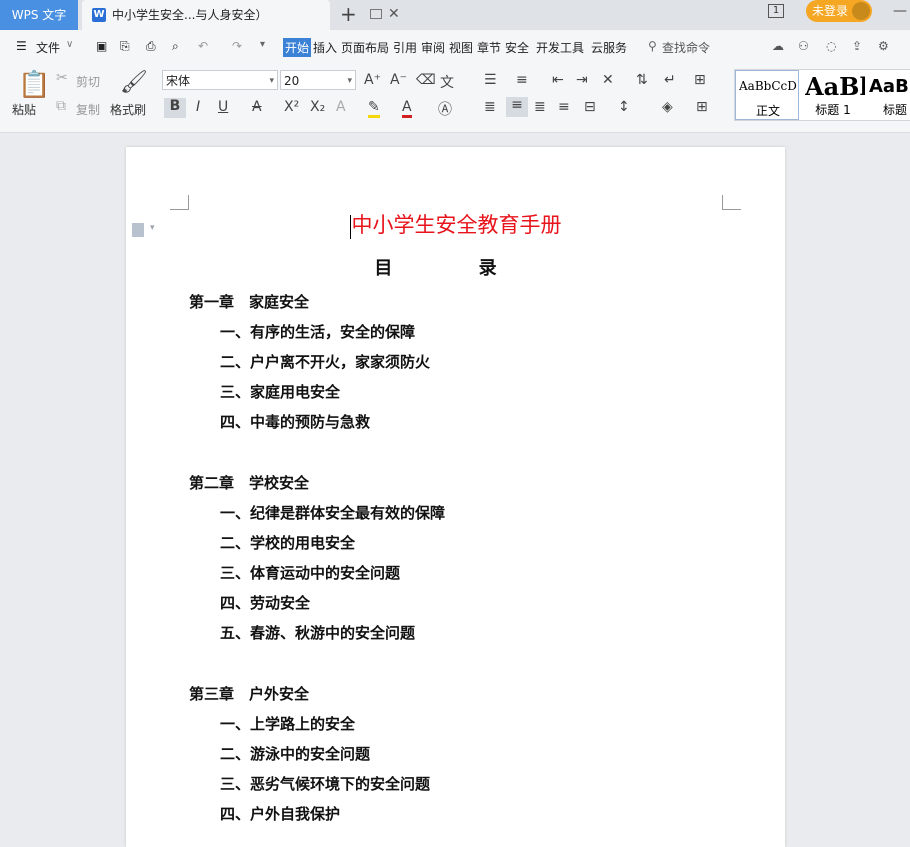  Describe the element at coordinates (888, 95) in the screenshot. I see `style-heading: AaB 标题` at that location.